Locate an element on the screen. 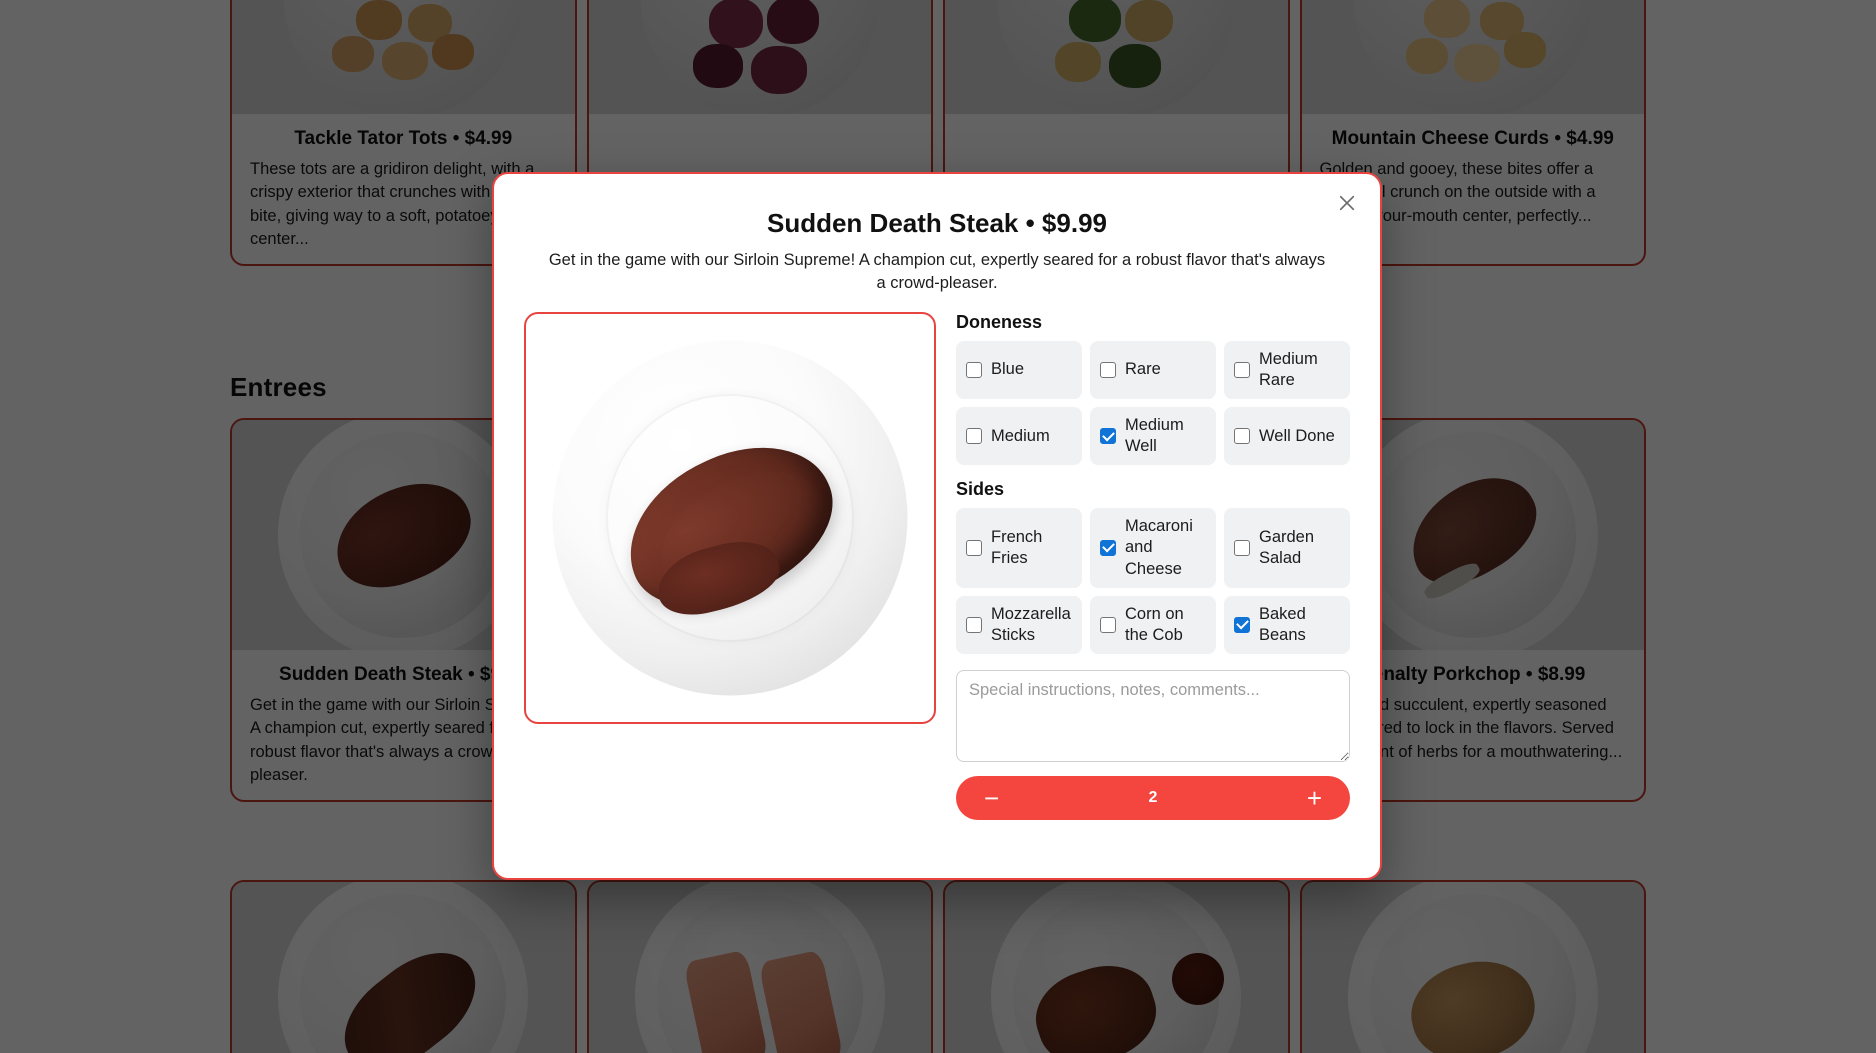 The image size is (1876, 1053). option-label: Garden Salad is located at coordinates (1287, 547).